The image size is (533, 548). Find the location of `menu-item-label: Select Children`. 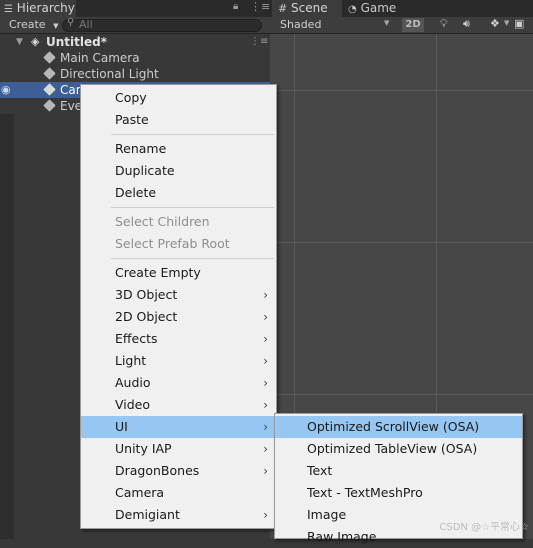

menu-item-label: Select Children is located at coordinates (162, 221).